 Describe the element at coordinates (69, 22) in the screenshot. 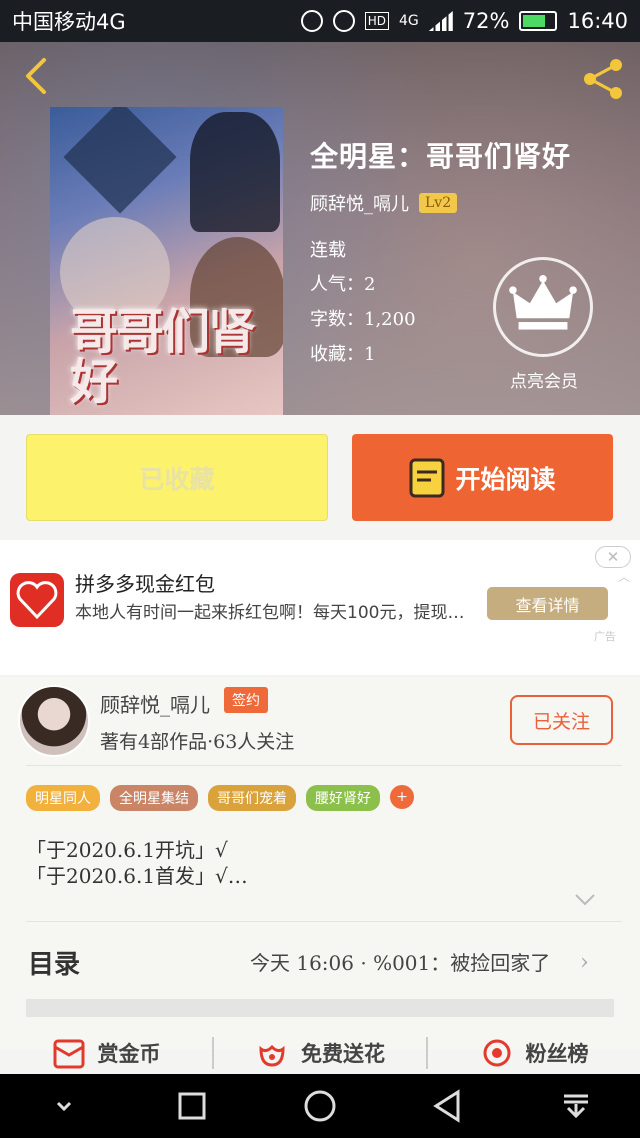

I see `carrier-label: 中国移动4G` at that location.